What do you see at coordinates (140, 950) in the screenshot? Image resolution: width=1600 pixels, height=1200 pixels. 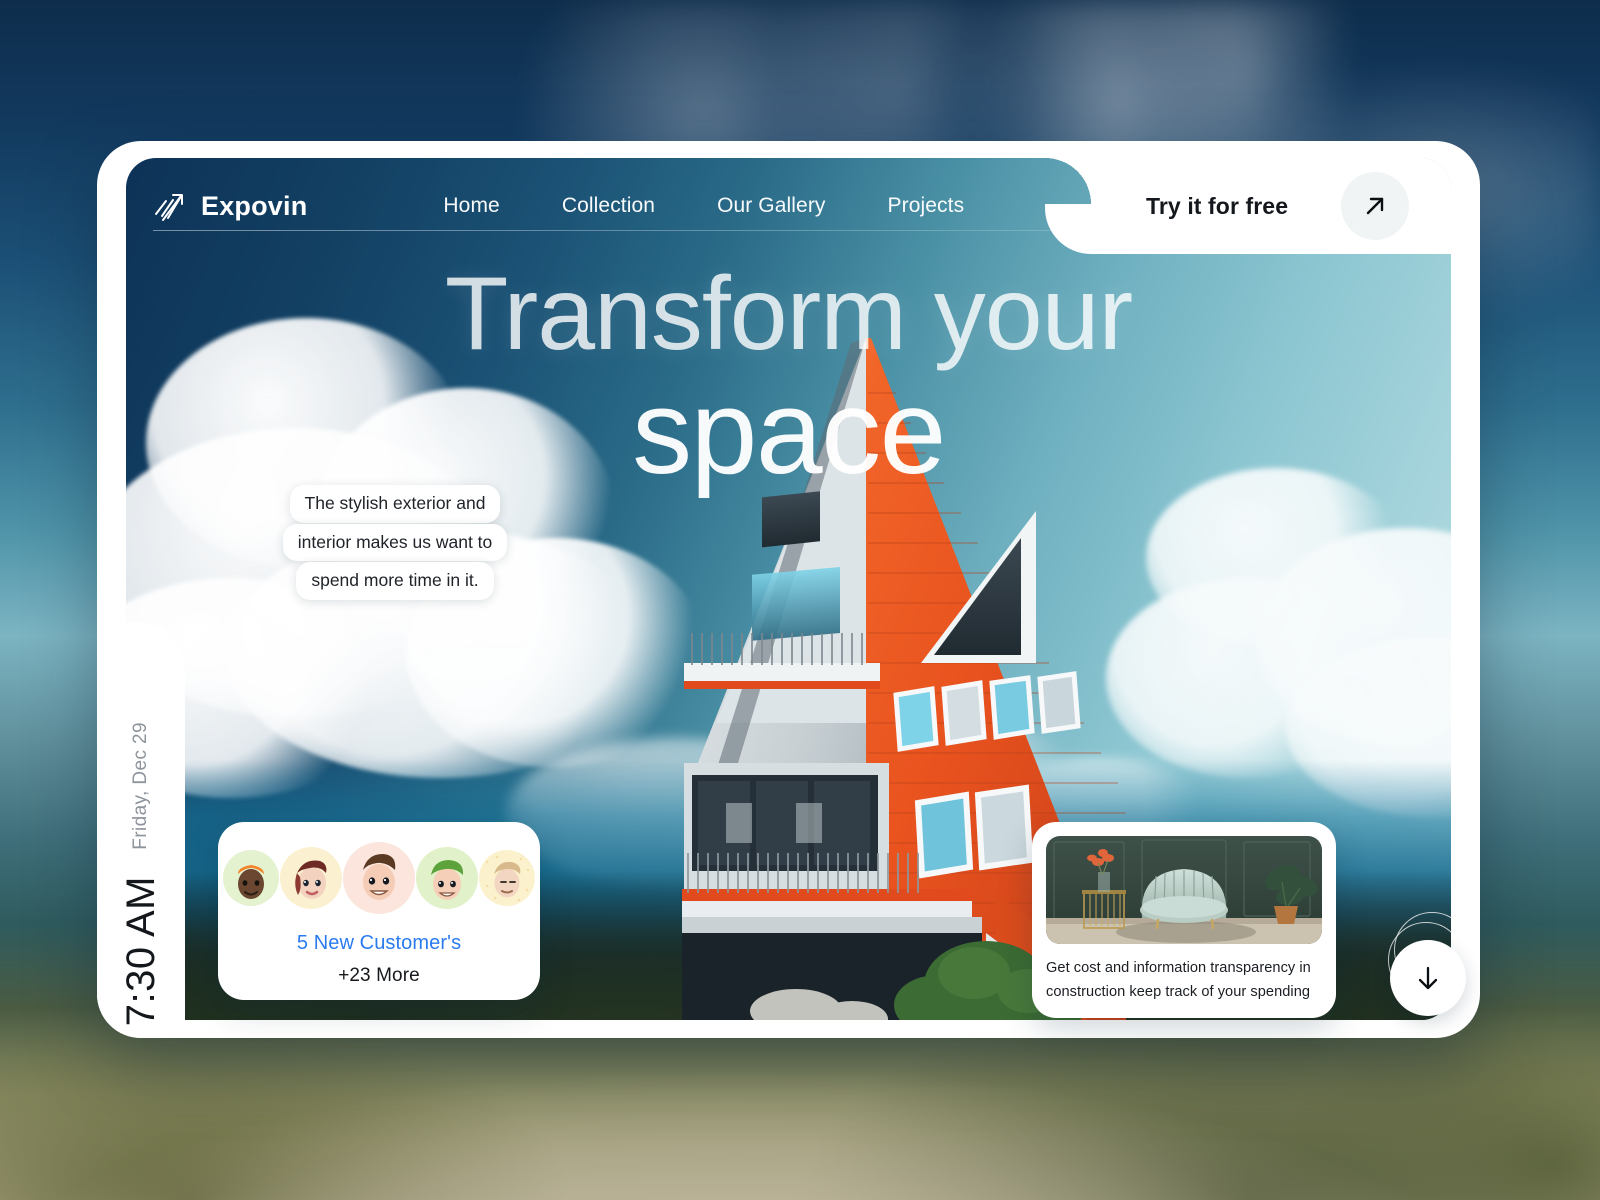 I see `sidebar-time: 7:30 AM` at bounding box center [140, 950].